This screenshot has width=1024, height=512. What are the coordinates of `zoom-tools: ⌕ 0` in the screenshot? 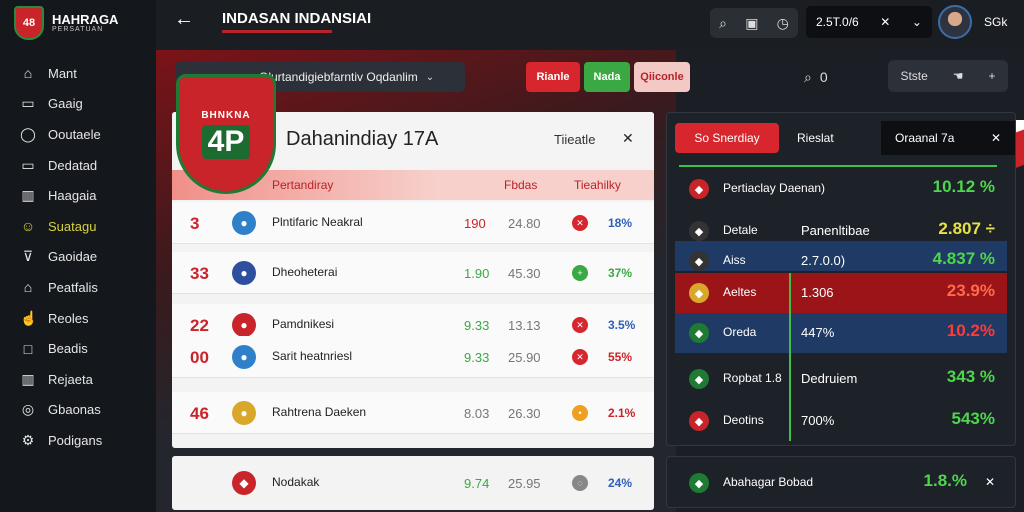 It's located at (826, 77).